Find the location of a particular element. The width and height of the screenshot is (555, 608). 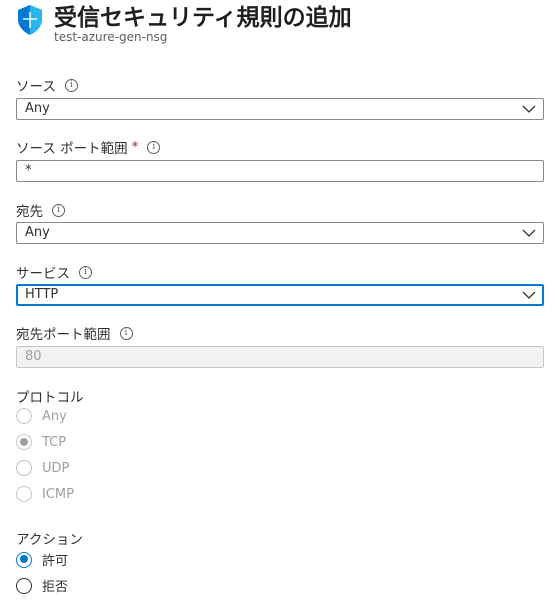

source-label-text: ソース is located at coordinates (36, 87).